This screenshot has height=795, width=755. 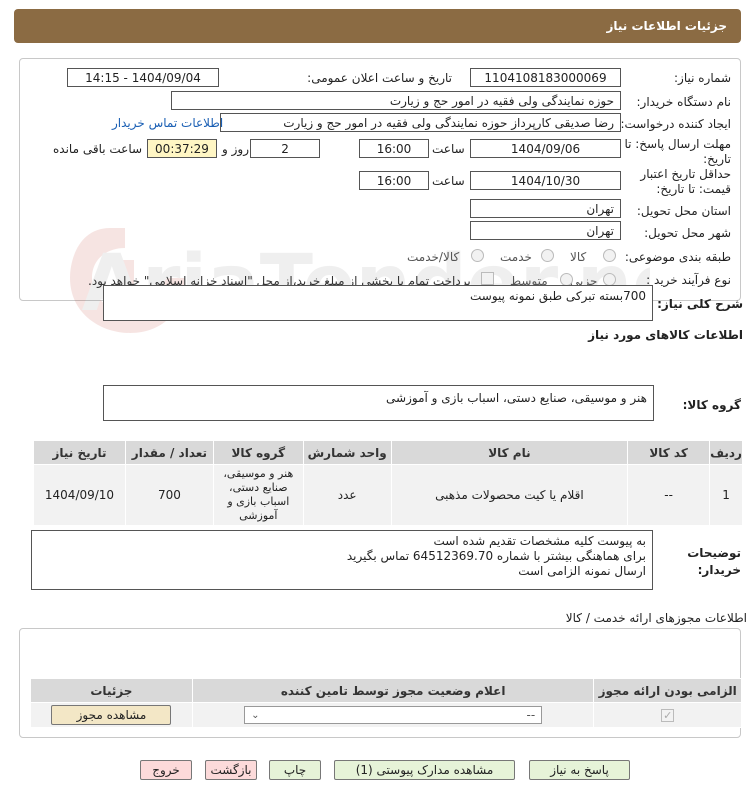 What do you see at coordinates (539, 541) in the screenshot?
I see `buyer-note-line: به پیوست کلیه مشخصات تقدیم شده است` at bounding box center [539, 541].